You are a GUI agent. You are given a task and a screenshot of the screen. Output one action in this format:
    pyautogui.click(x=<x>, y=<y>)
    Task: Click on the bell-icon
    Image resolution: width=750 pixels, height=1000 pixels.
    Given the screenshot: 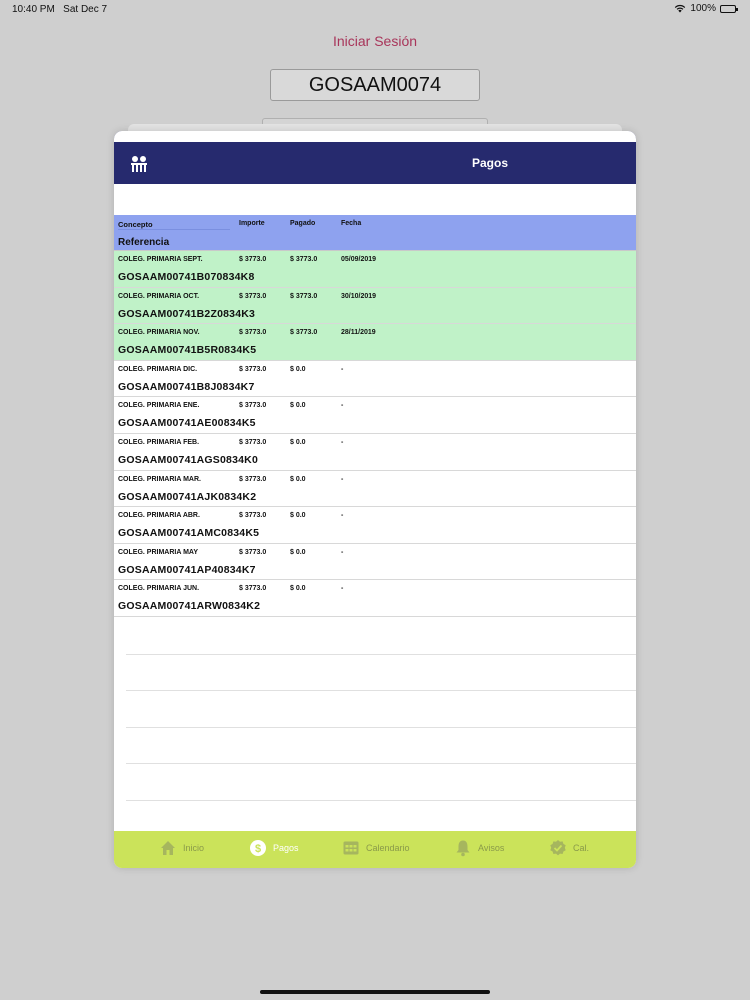 What is the action you would take?
    pyautogui.click(x=463, y=848)
    